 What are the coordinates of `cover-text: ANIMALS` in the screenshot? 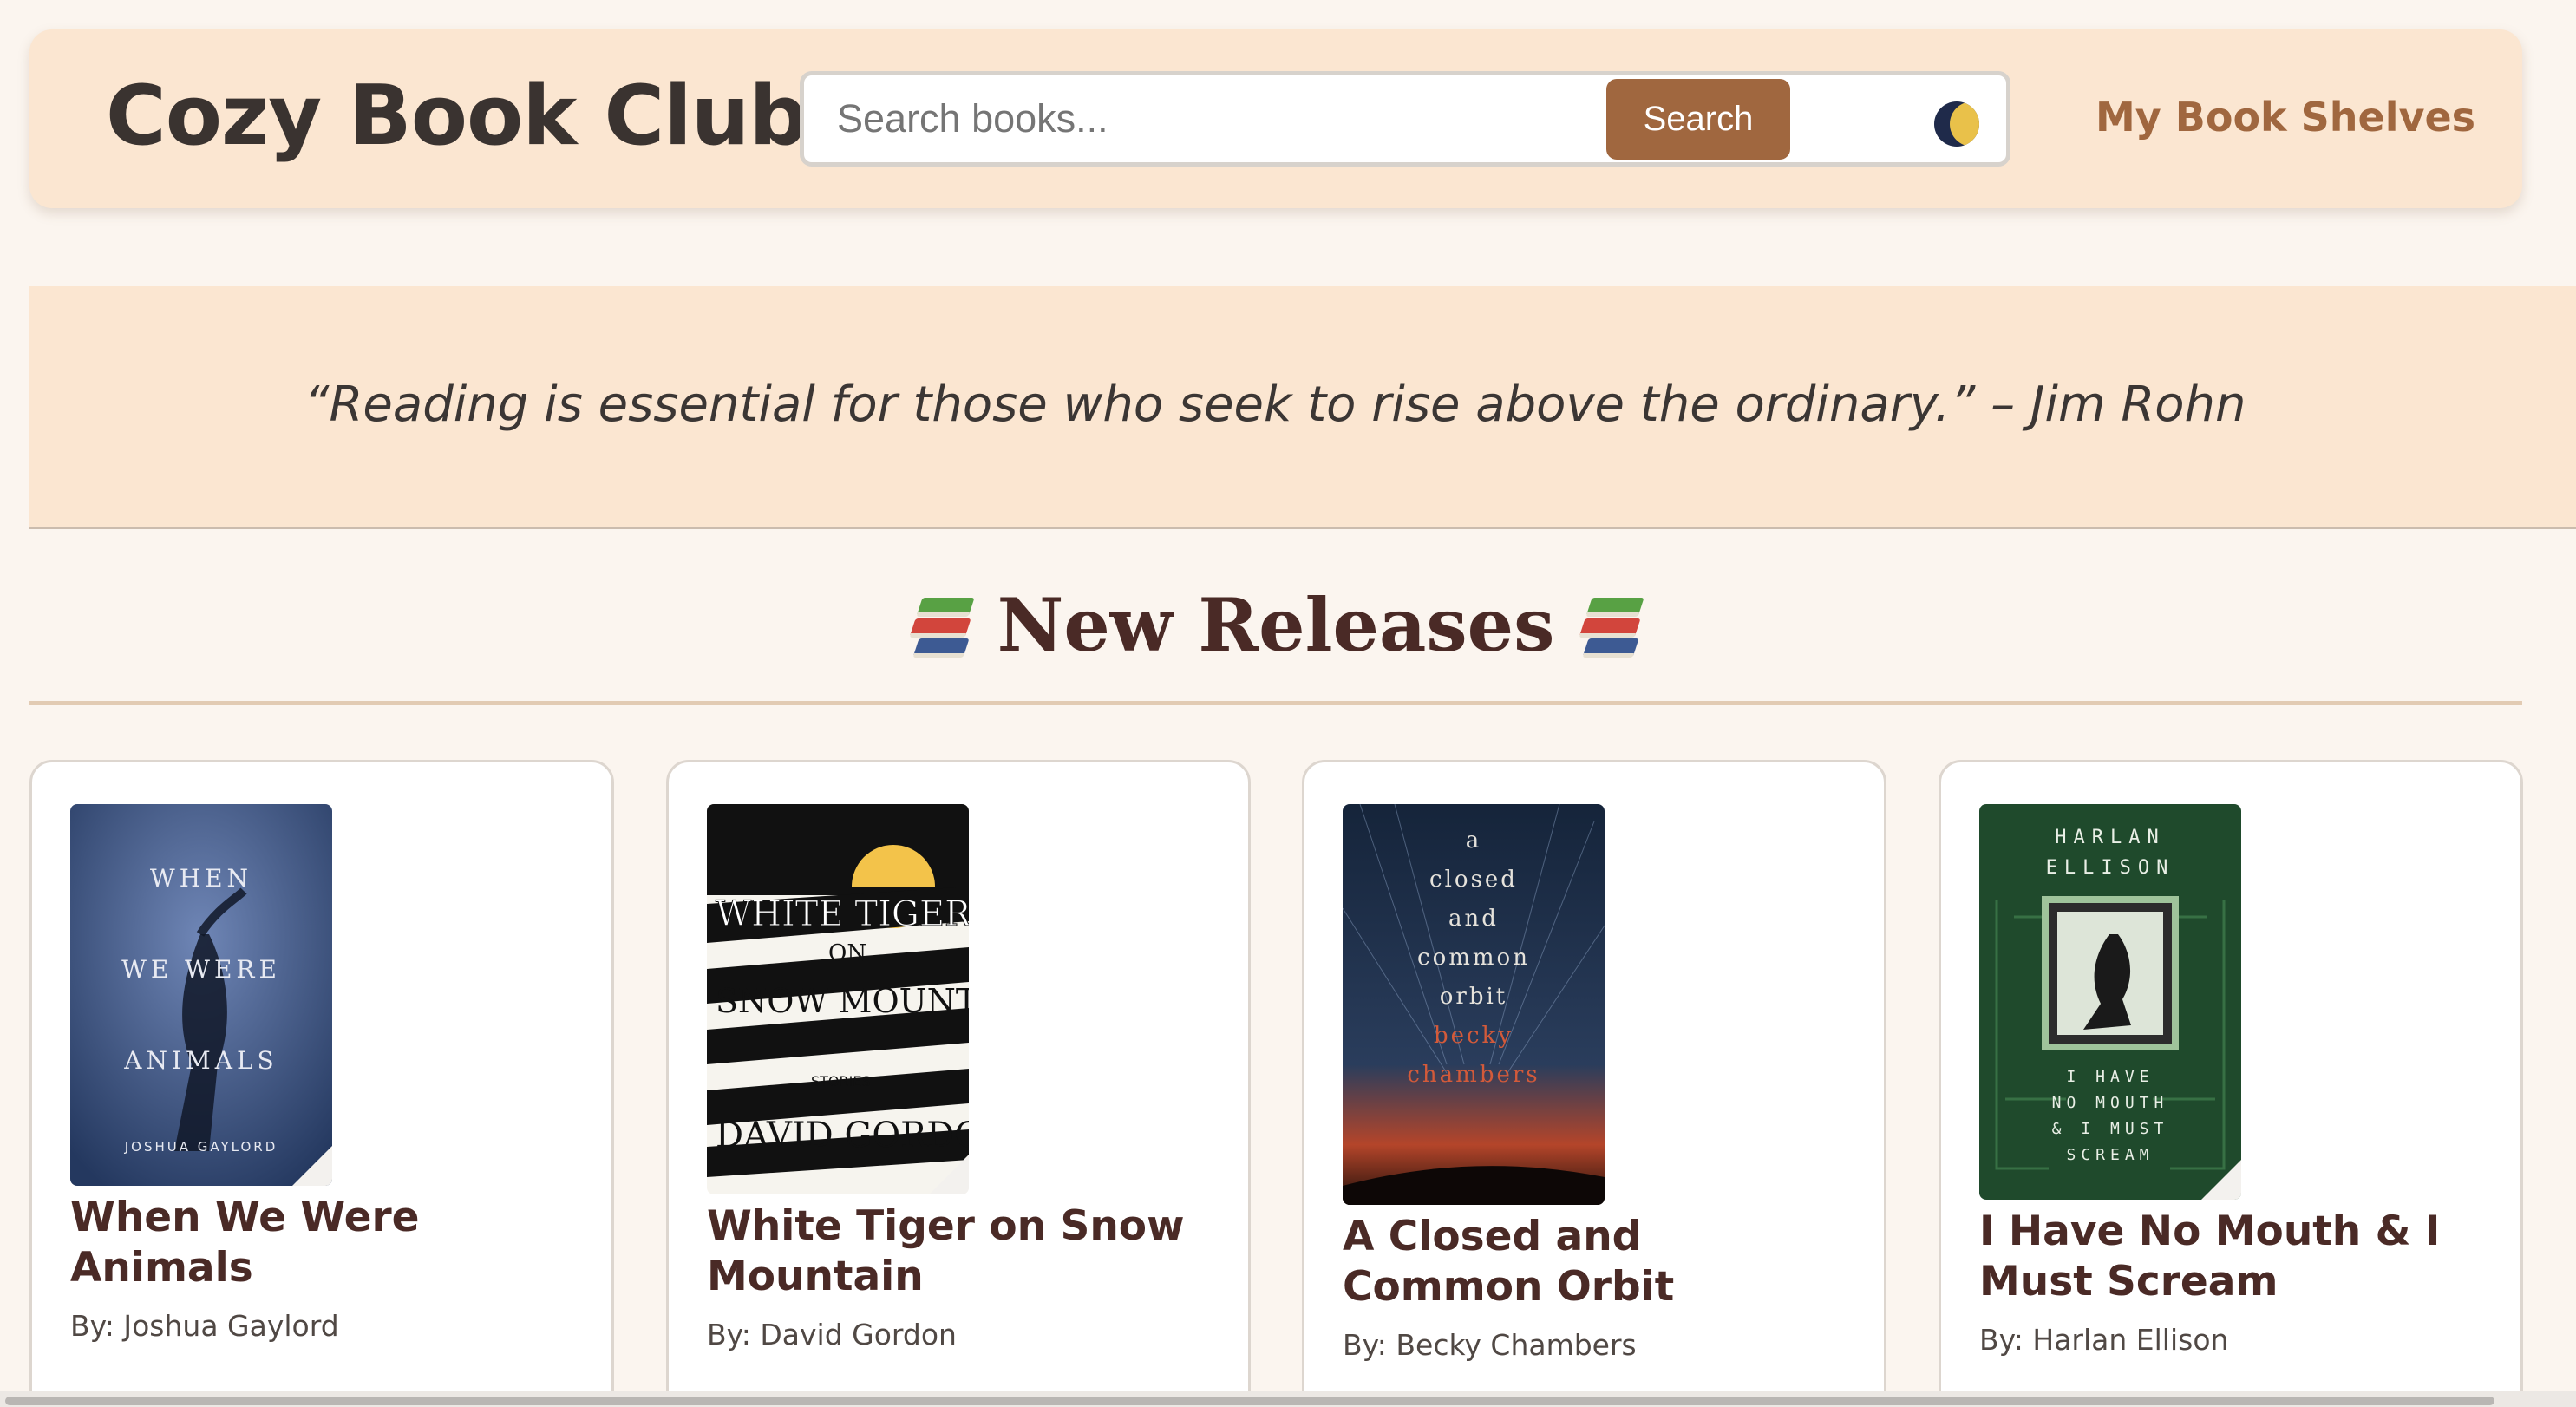 It's located at (200, 1060).